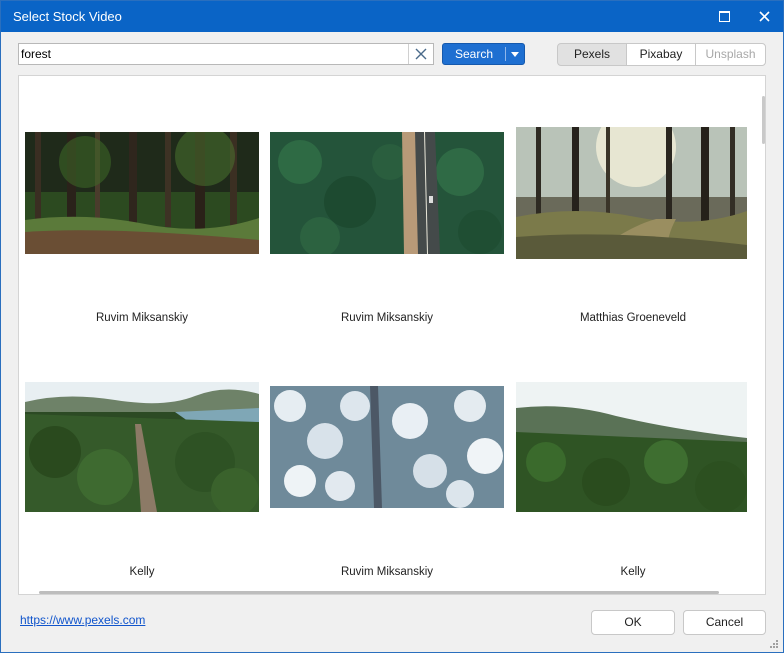 Image resolution: width=784 pixels, height=653 pixels. I want to click on clear-search-button, so click(420, 54).